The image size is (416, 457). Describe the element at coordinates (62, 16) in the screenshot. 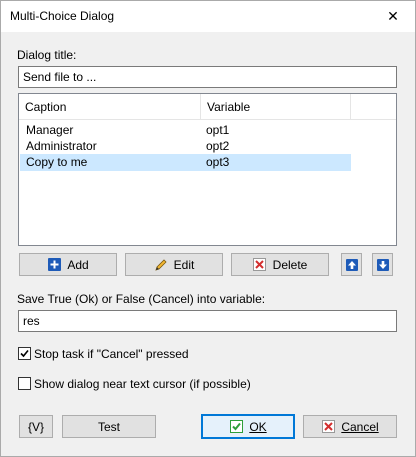

I see `window-title: Multi-Choice Dialog` at that location.